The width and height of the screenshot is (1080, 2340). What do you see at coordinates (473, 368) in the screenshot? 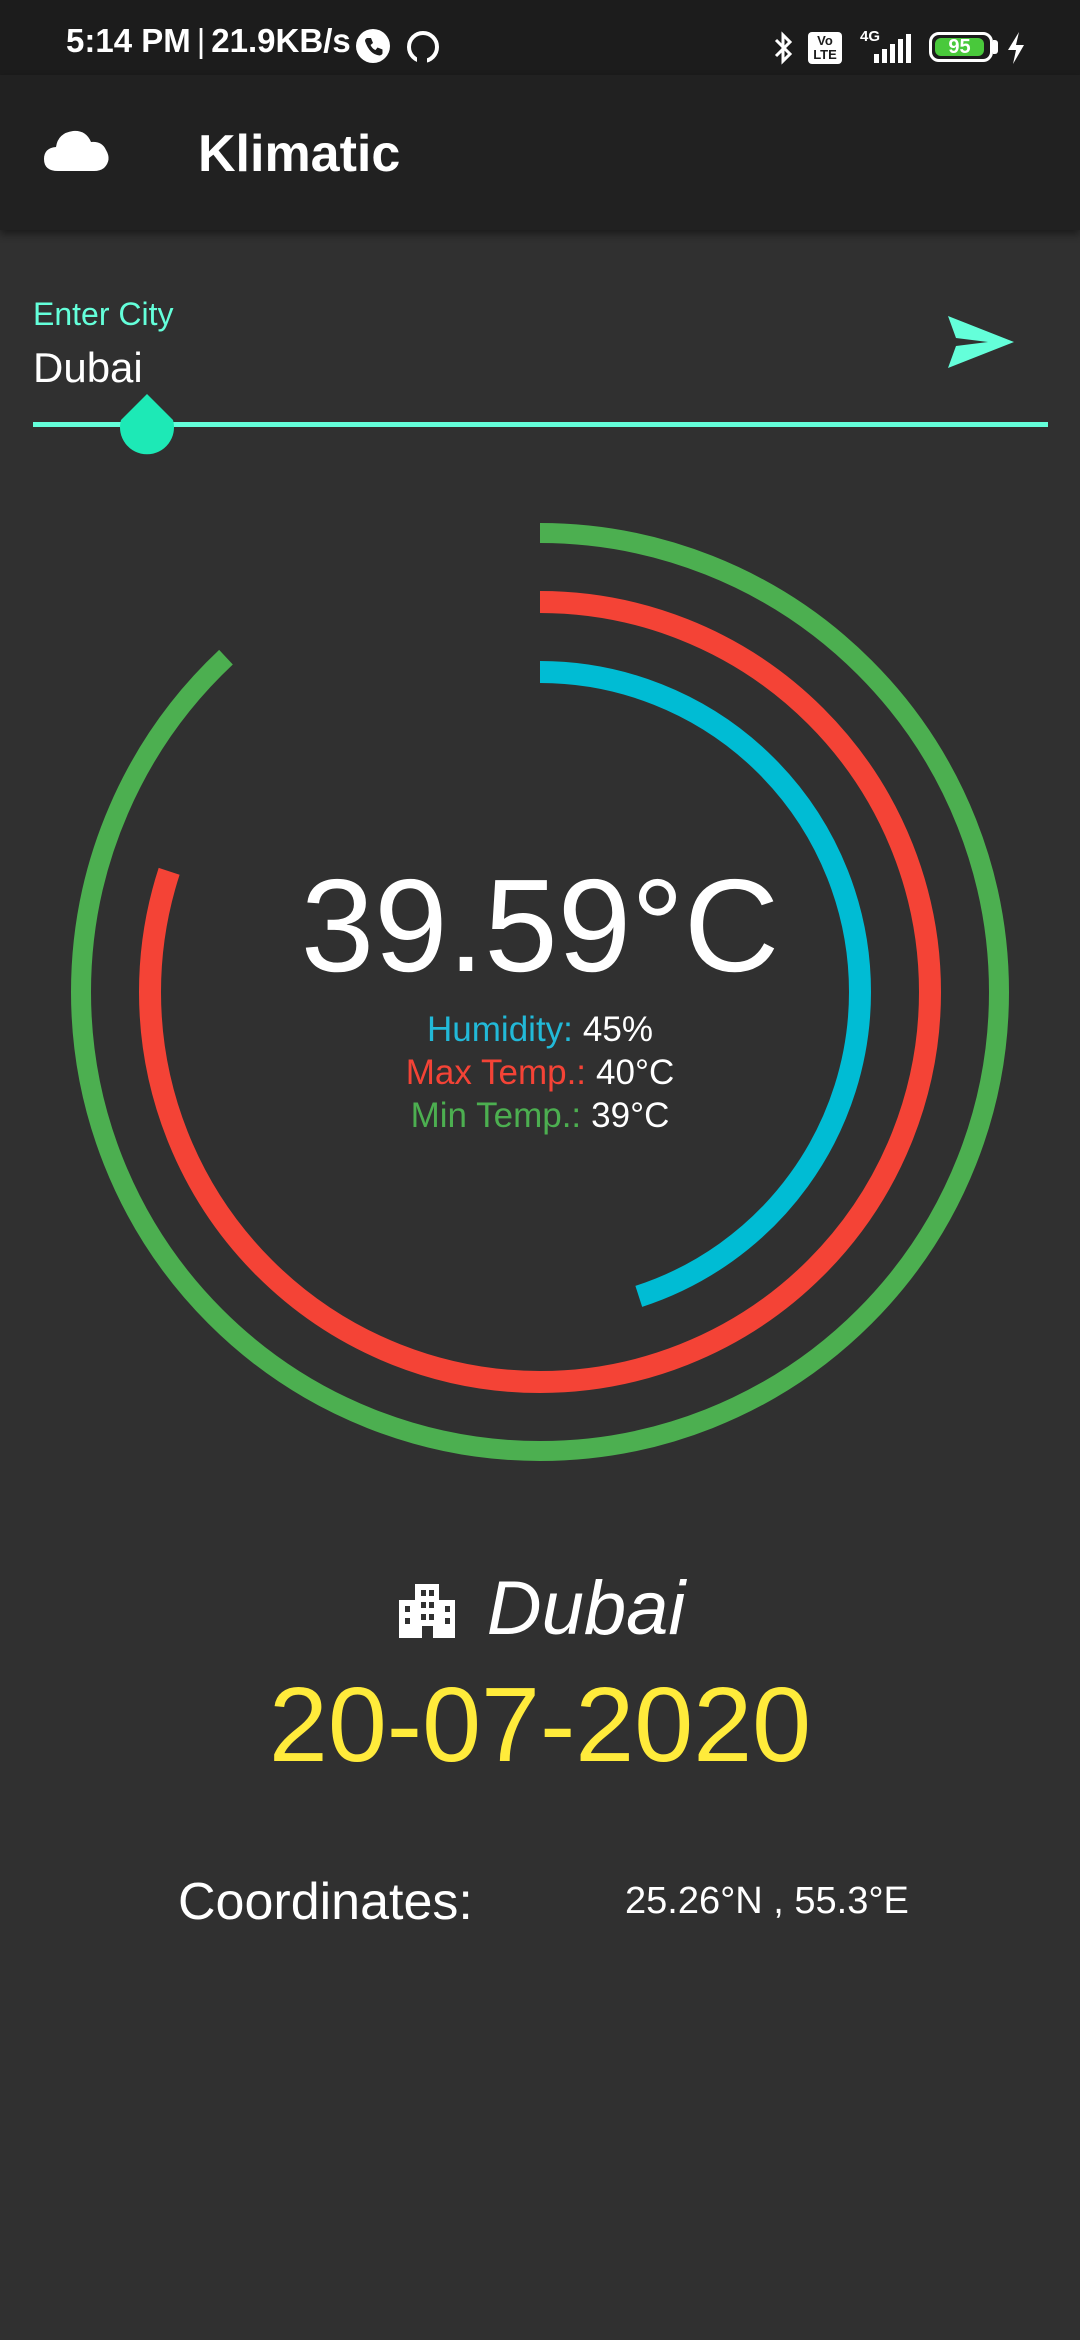
I see `city-input` at bounding box center [473, 368].